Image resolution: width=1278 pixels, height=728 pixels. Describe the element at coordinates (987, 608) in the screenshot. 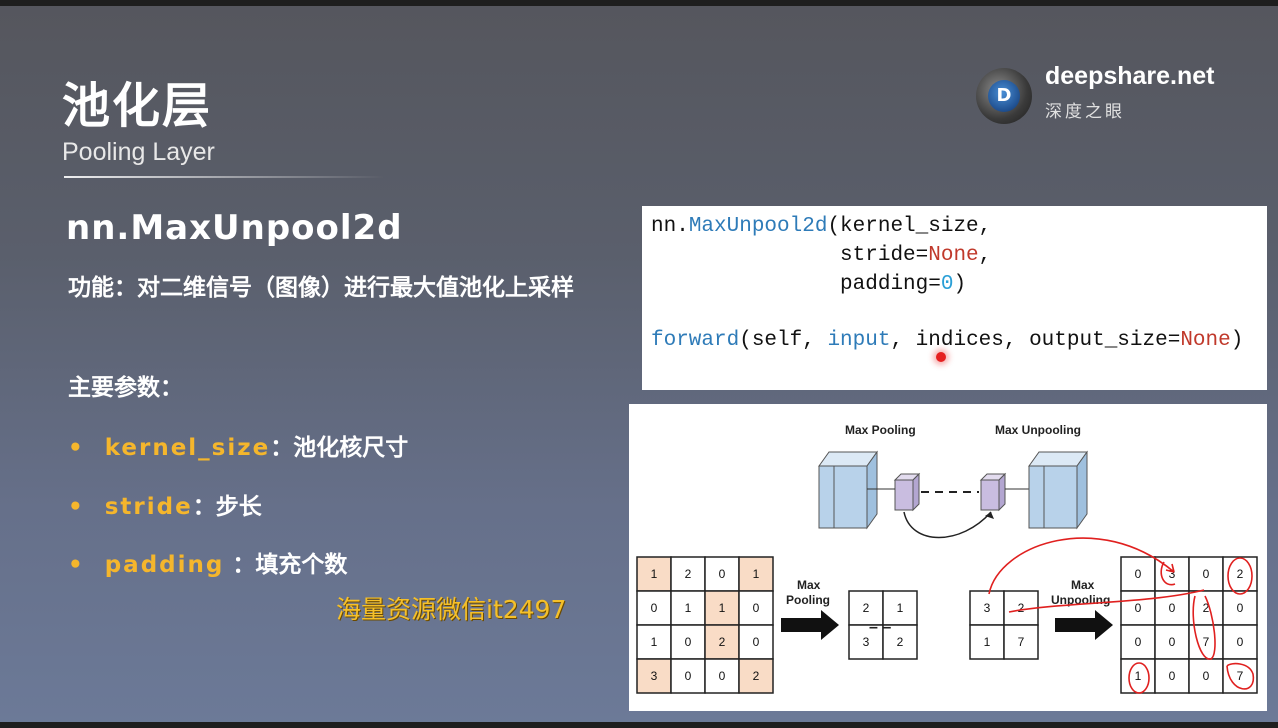

I see `indices-grid-value: 3` at that location.